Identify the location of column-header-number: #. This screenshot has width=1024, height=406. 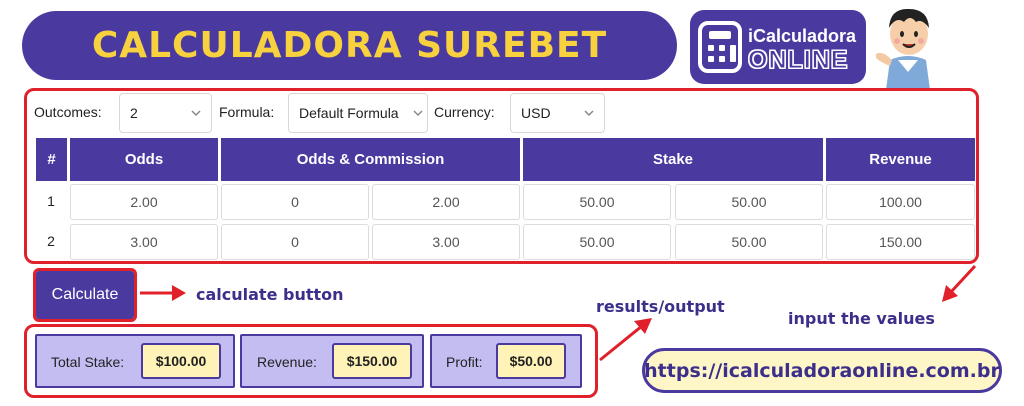
(51, 159).